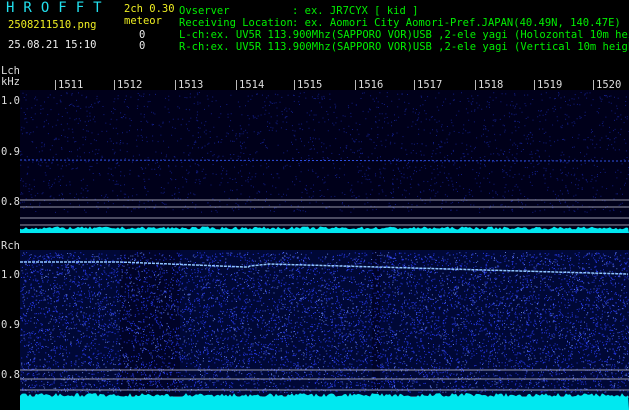 The height and width of the screenshot is (410, 629). Describe the element at coordinates (10, 202) in the screenshot. I see `lch-tick-0-8: 0.8` at that location.